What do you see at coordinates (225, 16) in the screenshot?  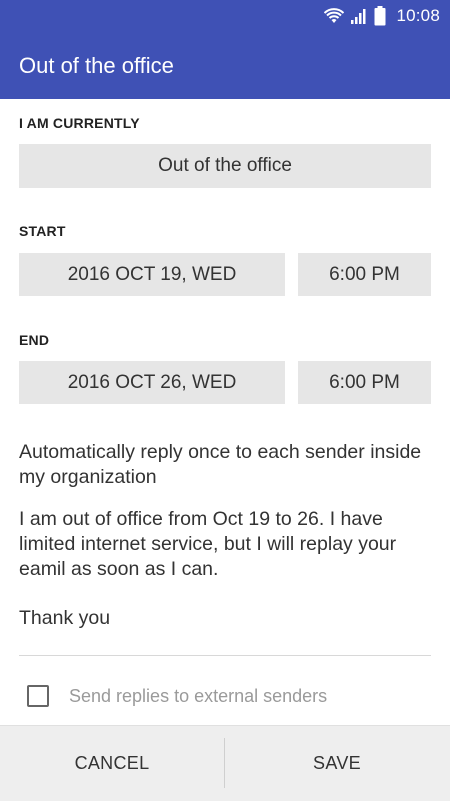 I see `status-bar: 10:08` at bounding box center [225, 16].